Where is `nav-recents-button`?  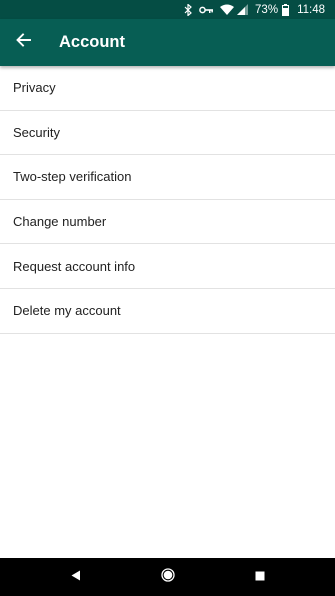
nav-recents-button is located at coordinates (260, 577).